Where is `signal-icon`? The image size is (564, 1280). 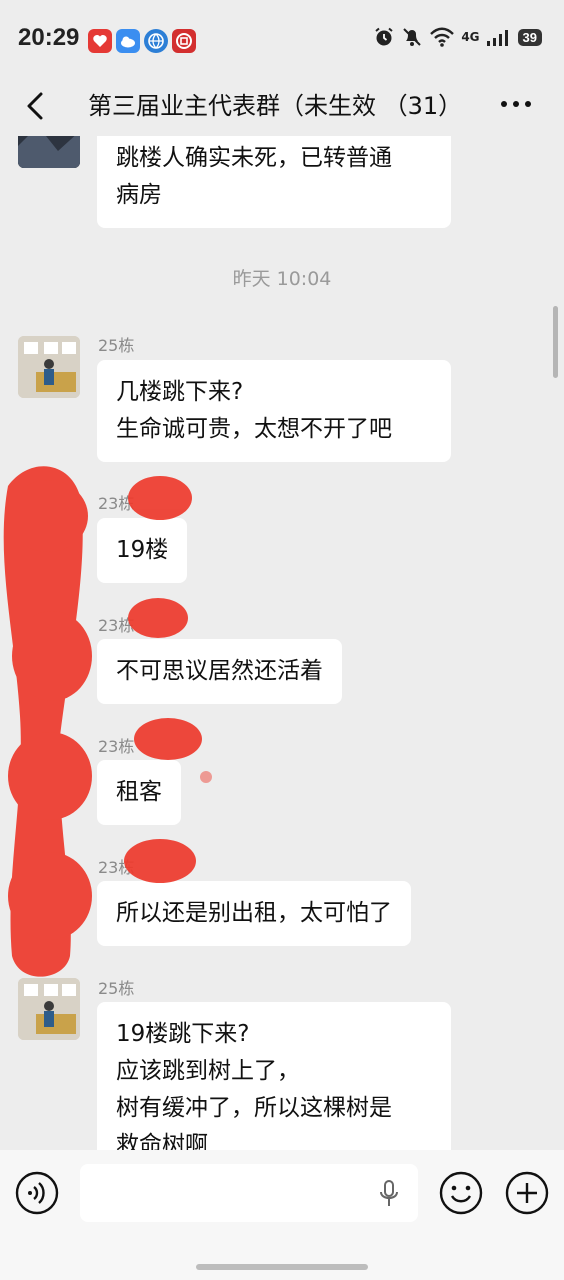
signal-icon is located at coordinates (497, 38).